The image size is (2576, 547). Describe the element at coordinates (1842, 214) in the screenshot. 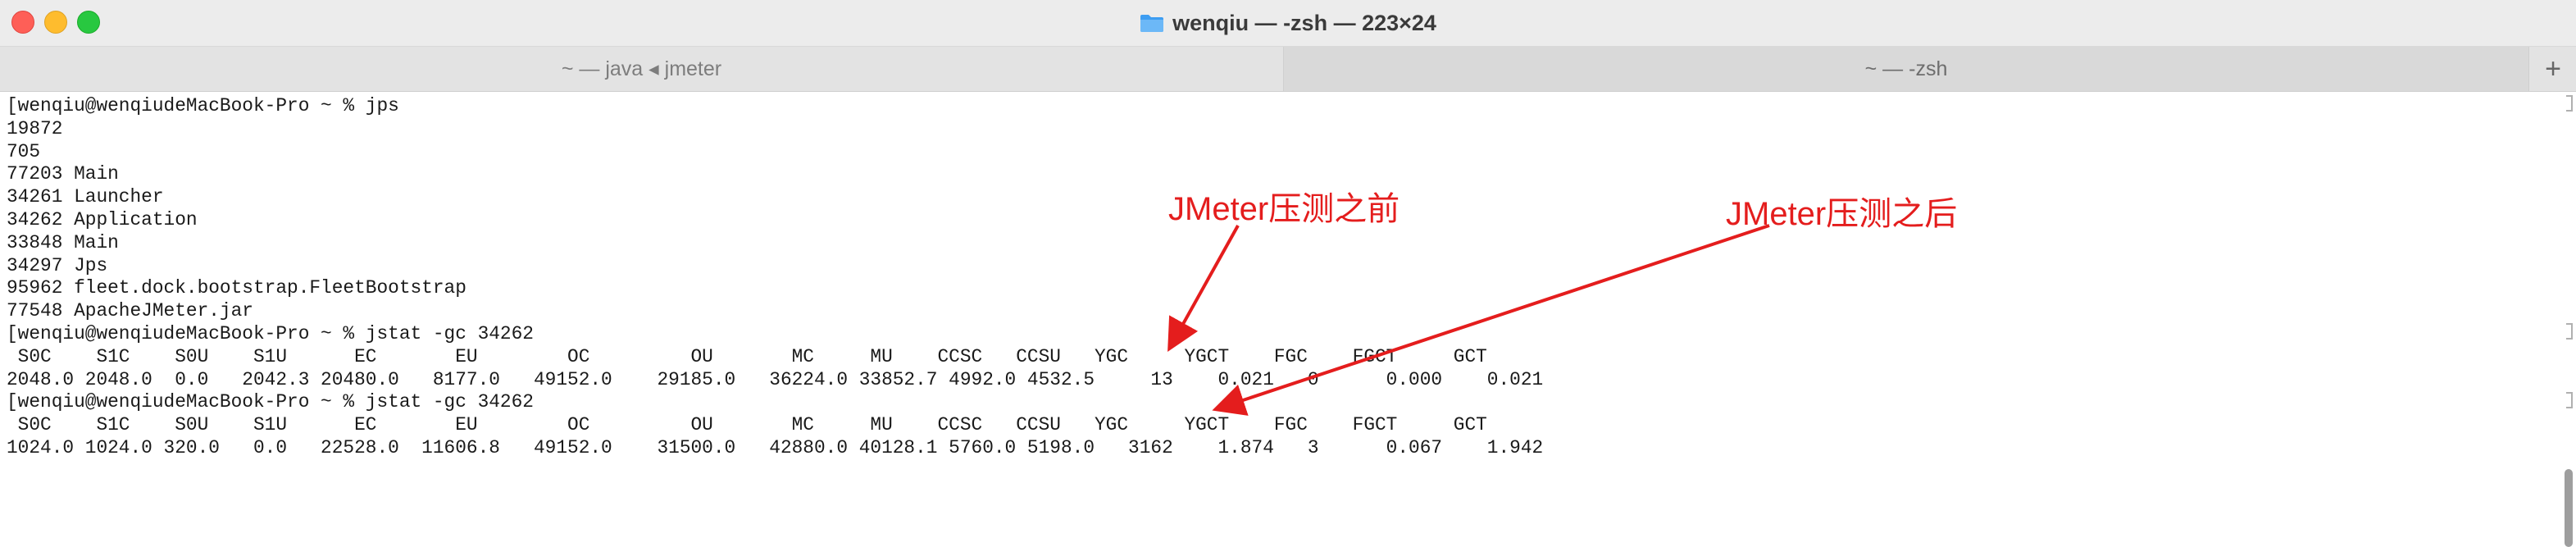

I see `annotation-after-label: JMeter压测之后` at that location.